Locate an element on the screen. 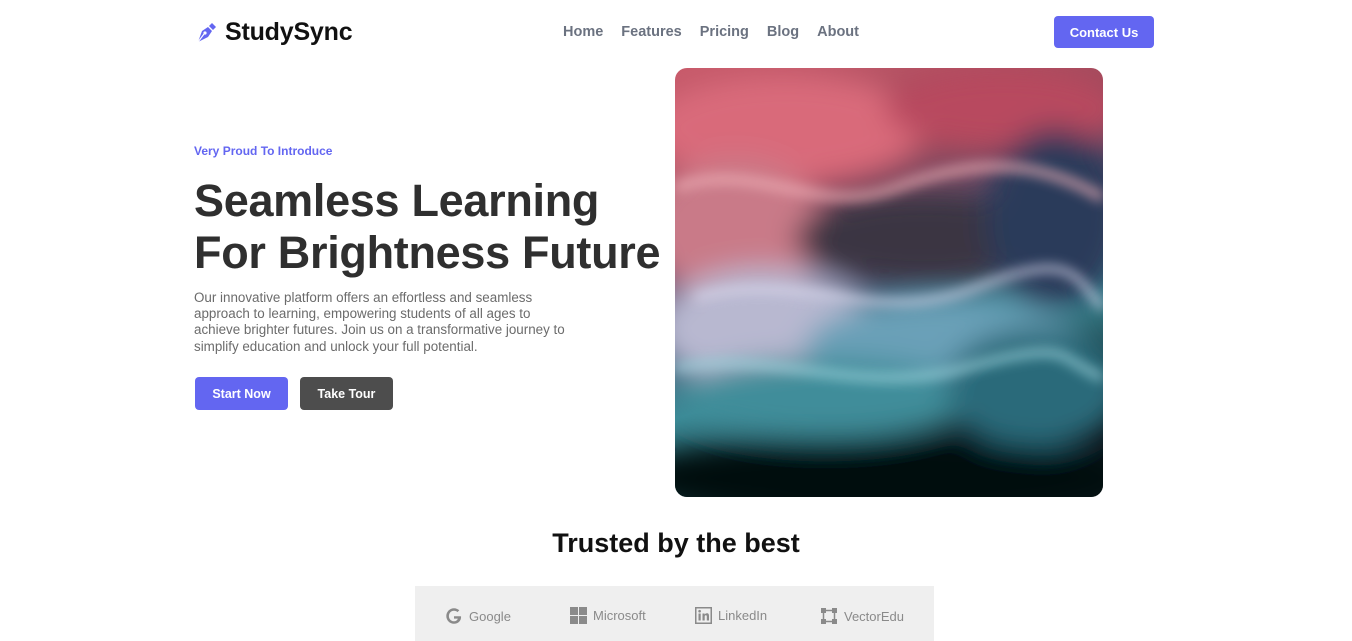  nav-pricing: Pricing is located at coordinates (724, 32).